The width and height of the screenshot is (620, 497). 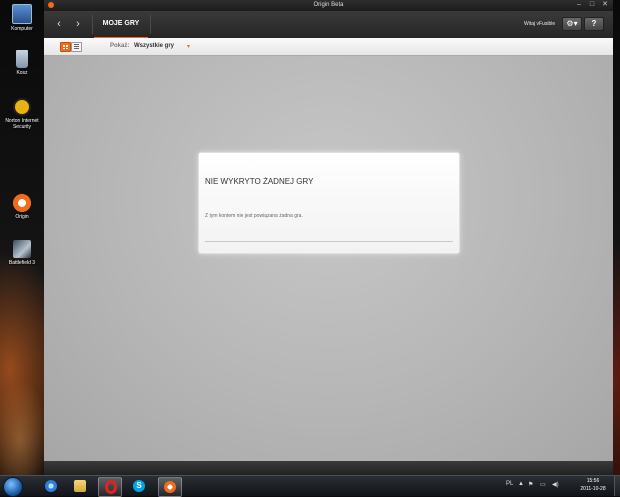 I want to click on nav-bar: ‹ › MOJE GRY Witaj vFusible ⚙▾ ?, so click(x=328, y=25).